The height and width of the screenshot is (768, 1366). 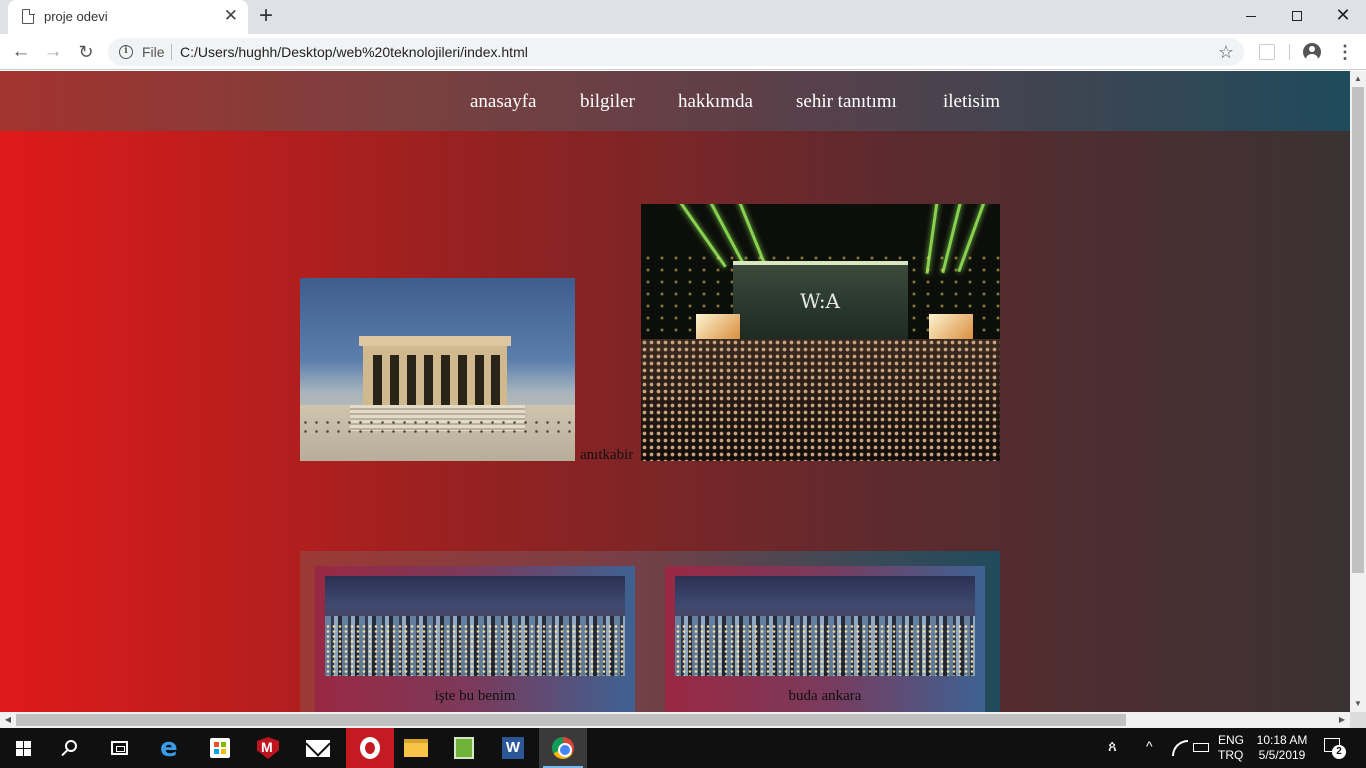 What do you see at coordinates (607, 455) in the screenshot?
I see `anitkabir-caption: anıtkabir` at bounding box center [607, 455].